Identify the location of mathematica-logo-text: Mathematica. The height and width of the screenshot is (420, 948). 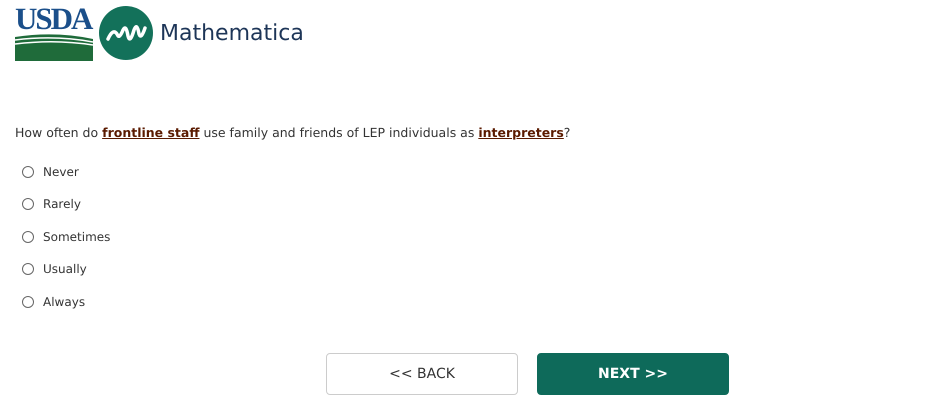
(232, 33).